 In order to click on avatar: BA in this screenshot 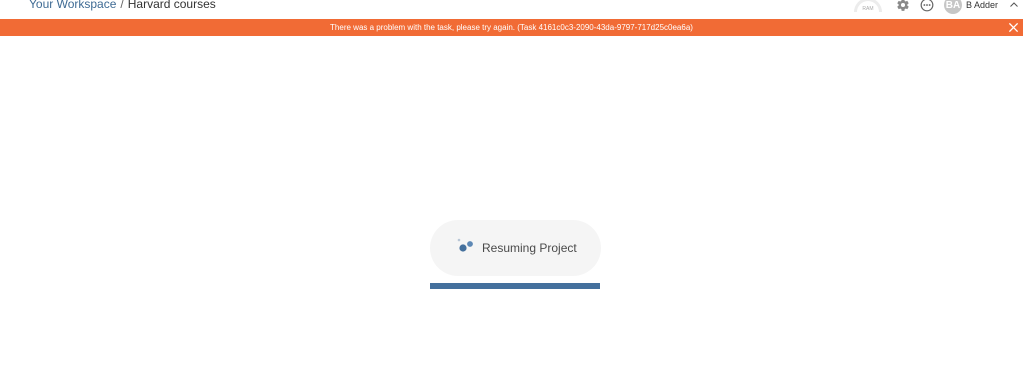, I will do `click(952, 7)`.